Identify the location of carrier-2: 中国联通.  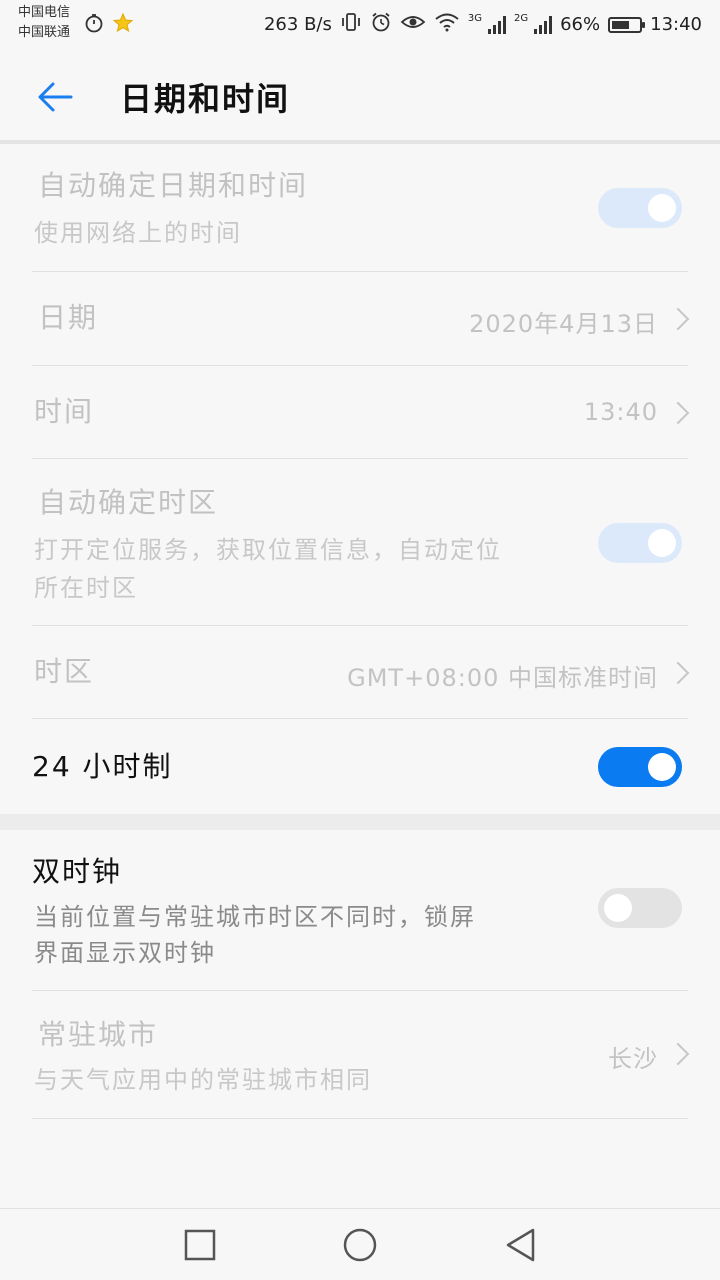
(44, 32).